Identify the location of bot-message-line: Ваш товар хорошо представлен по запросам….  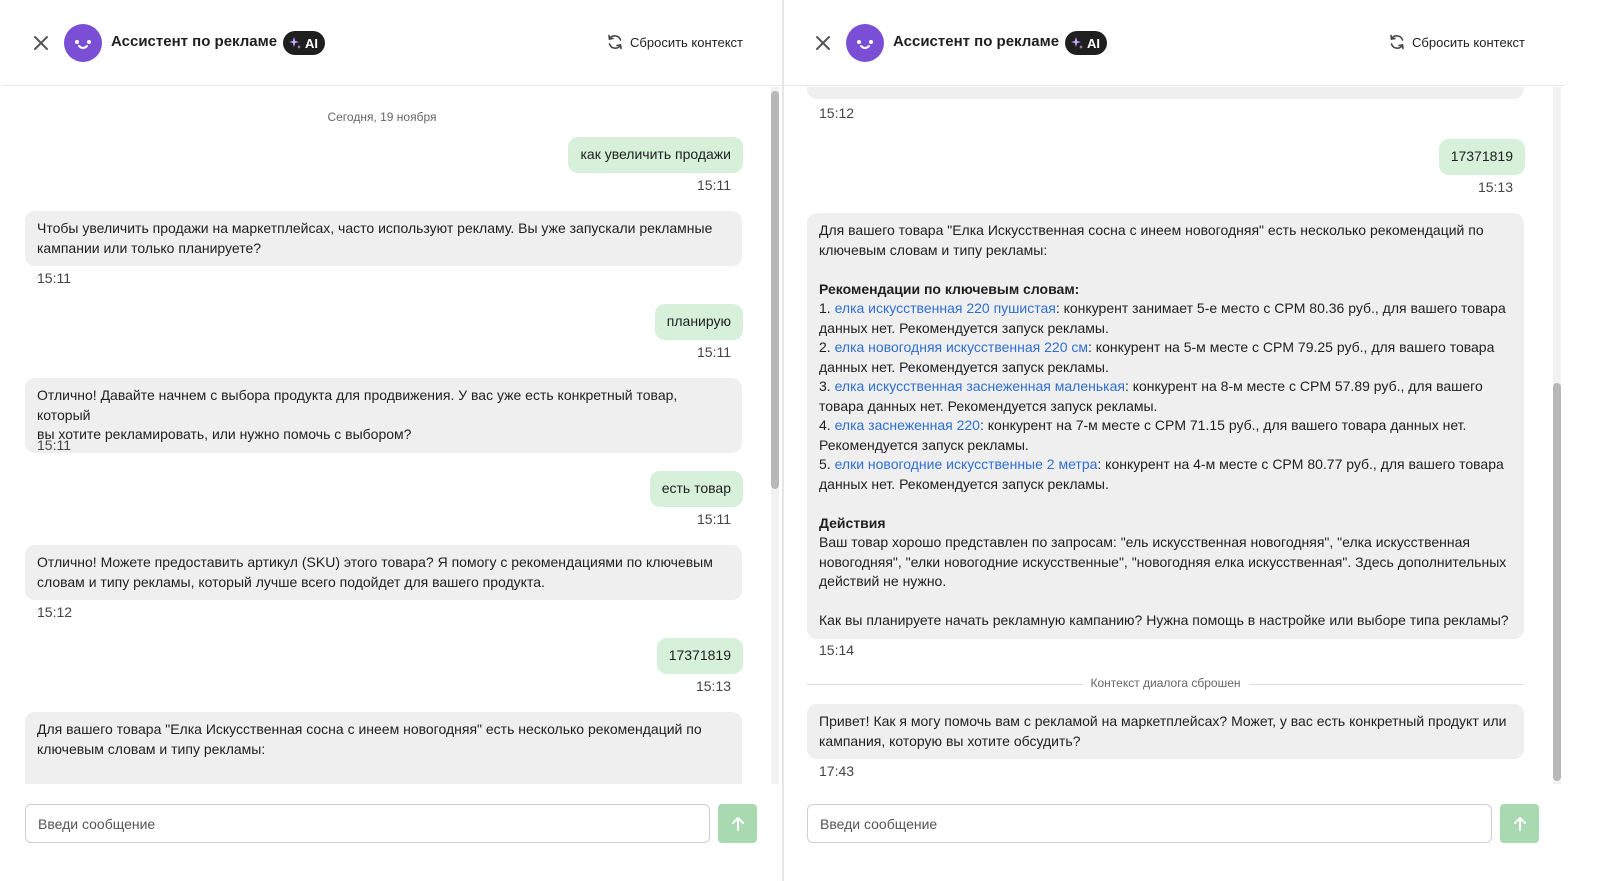
(1144, 542).